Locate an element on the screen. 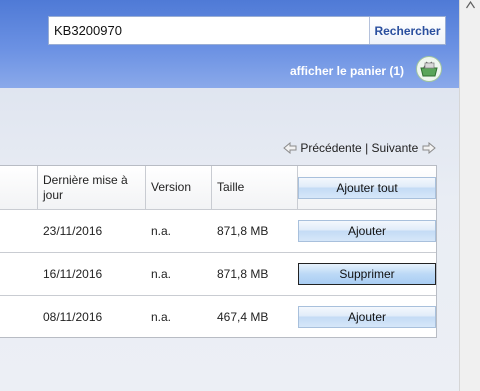  row-date: 23/11/2016 is located at coordinates (73, 231).